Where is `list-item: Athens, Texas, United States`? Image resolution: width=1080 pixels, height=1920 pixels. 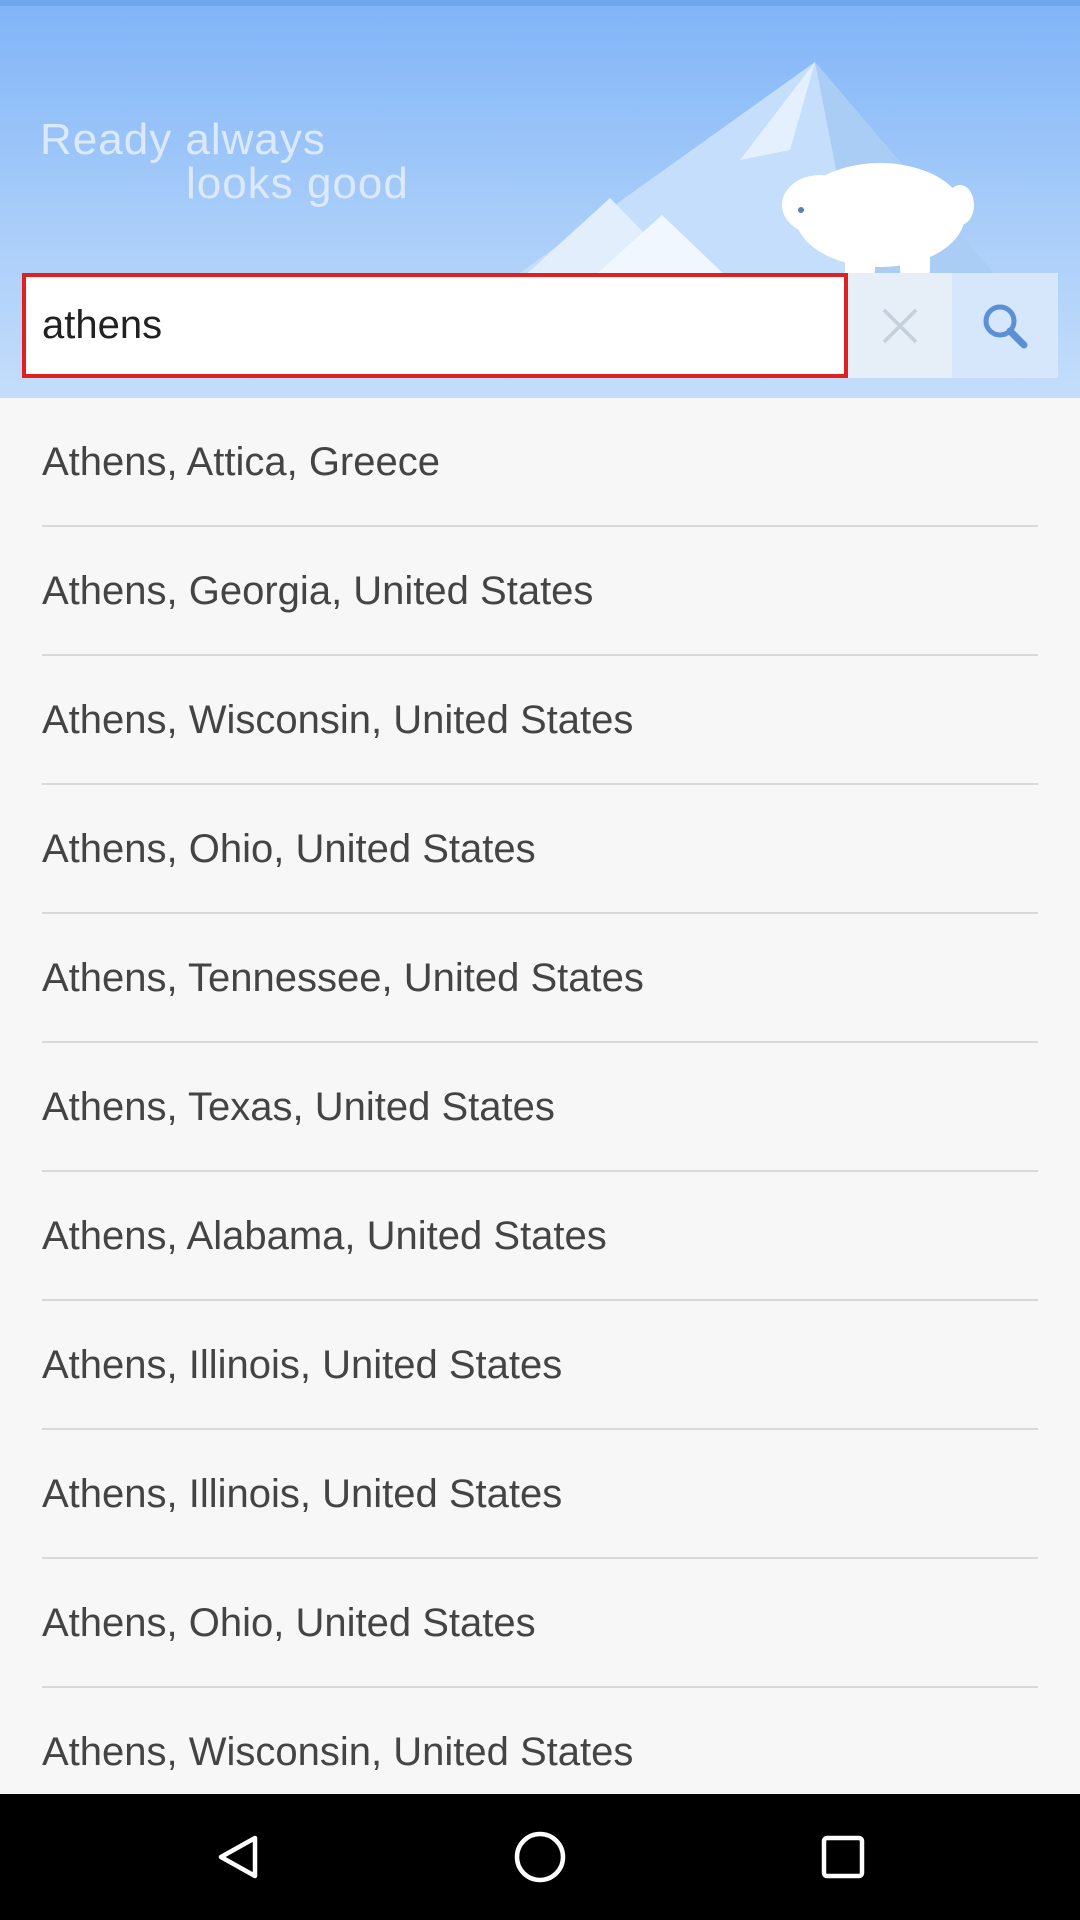 list-item: Athens, Texas, United States is located at coordinates (540, 1107).